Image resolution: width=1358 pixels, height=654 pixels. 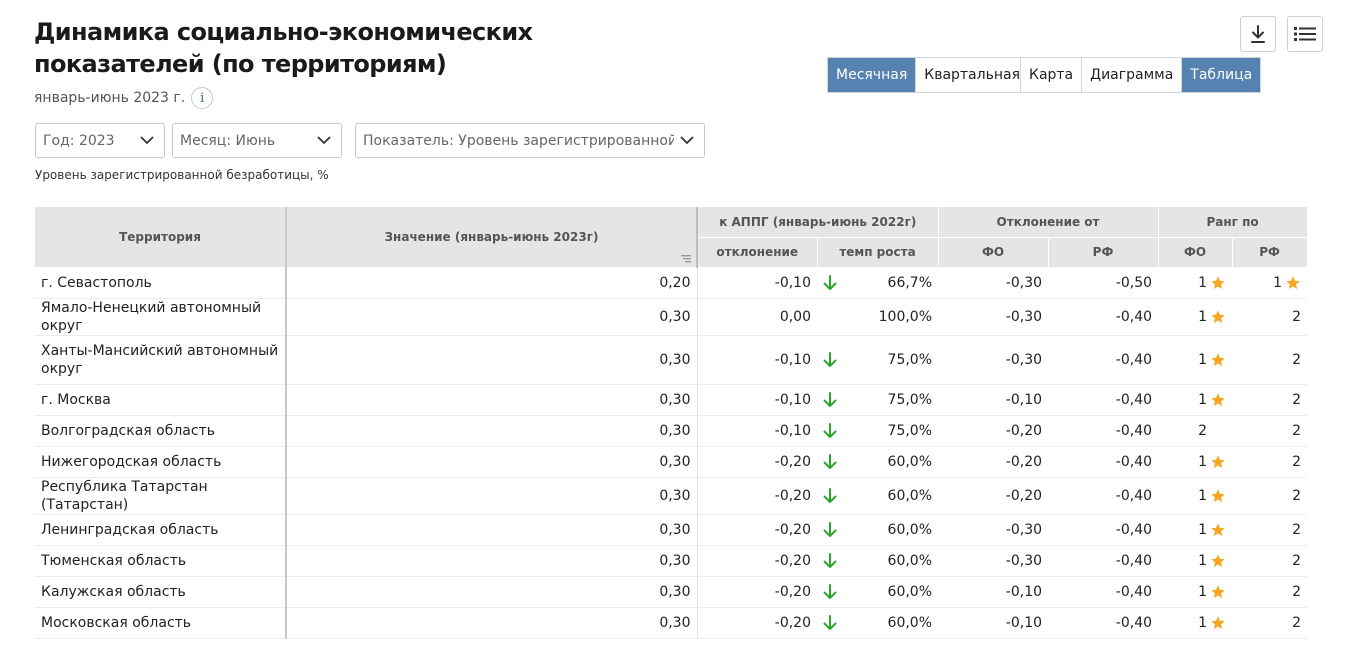 What do you see at coordinates (671, 283) in the screenshot?
I see `table-row: г. Севастополь 0,20 -0,10 66,7% -0,30 -0,50 1 1` at bounding box center [671, 283].